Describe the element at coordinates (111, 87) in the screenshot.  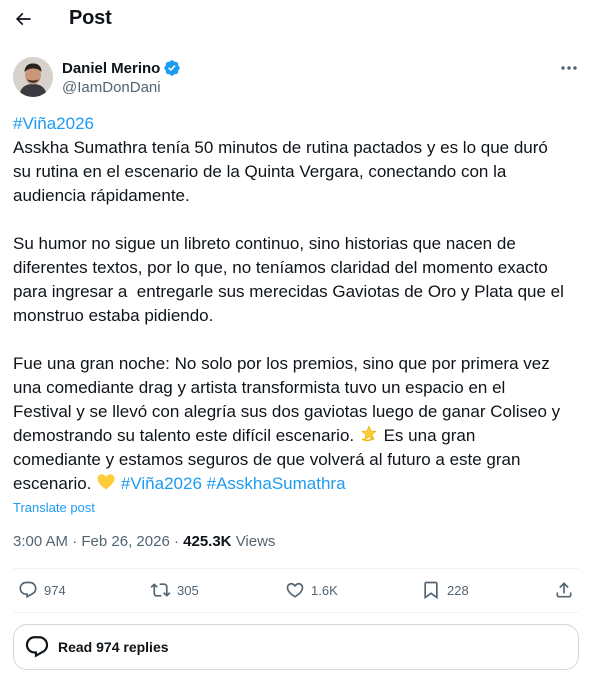
I see `author-handle: @IamDonDani` at that location.